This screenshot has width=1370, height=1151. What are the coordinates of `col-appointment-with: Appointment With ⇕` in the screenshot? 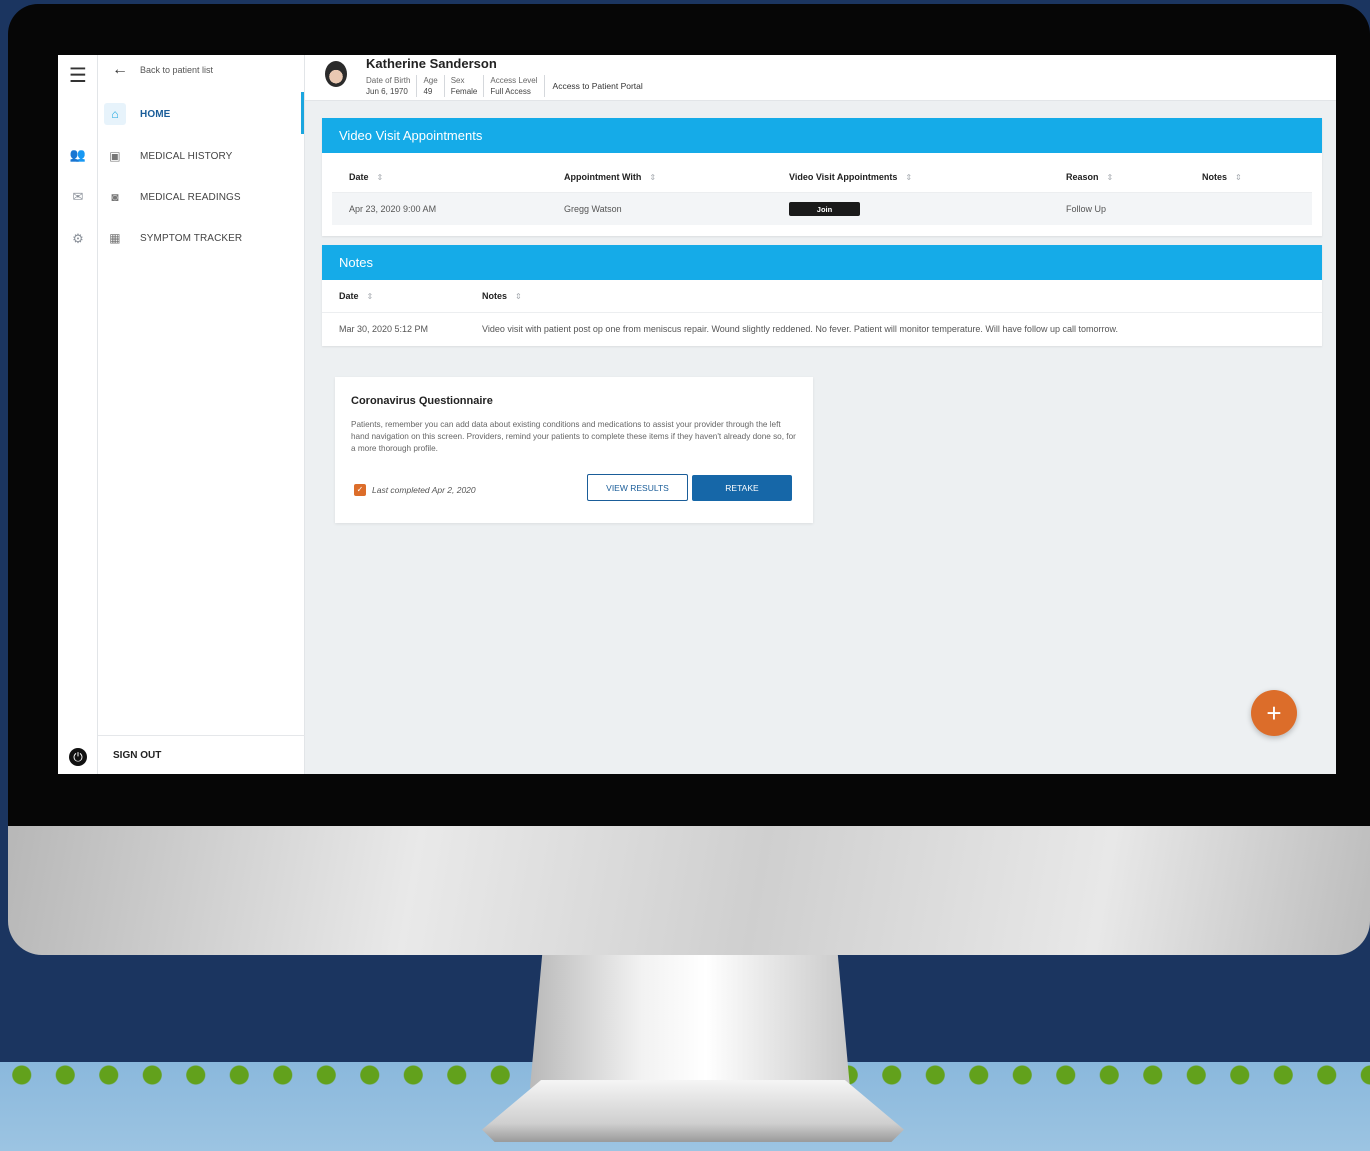 It's located at (610, 177).